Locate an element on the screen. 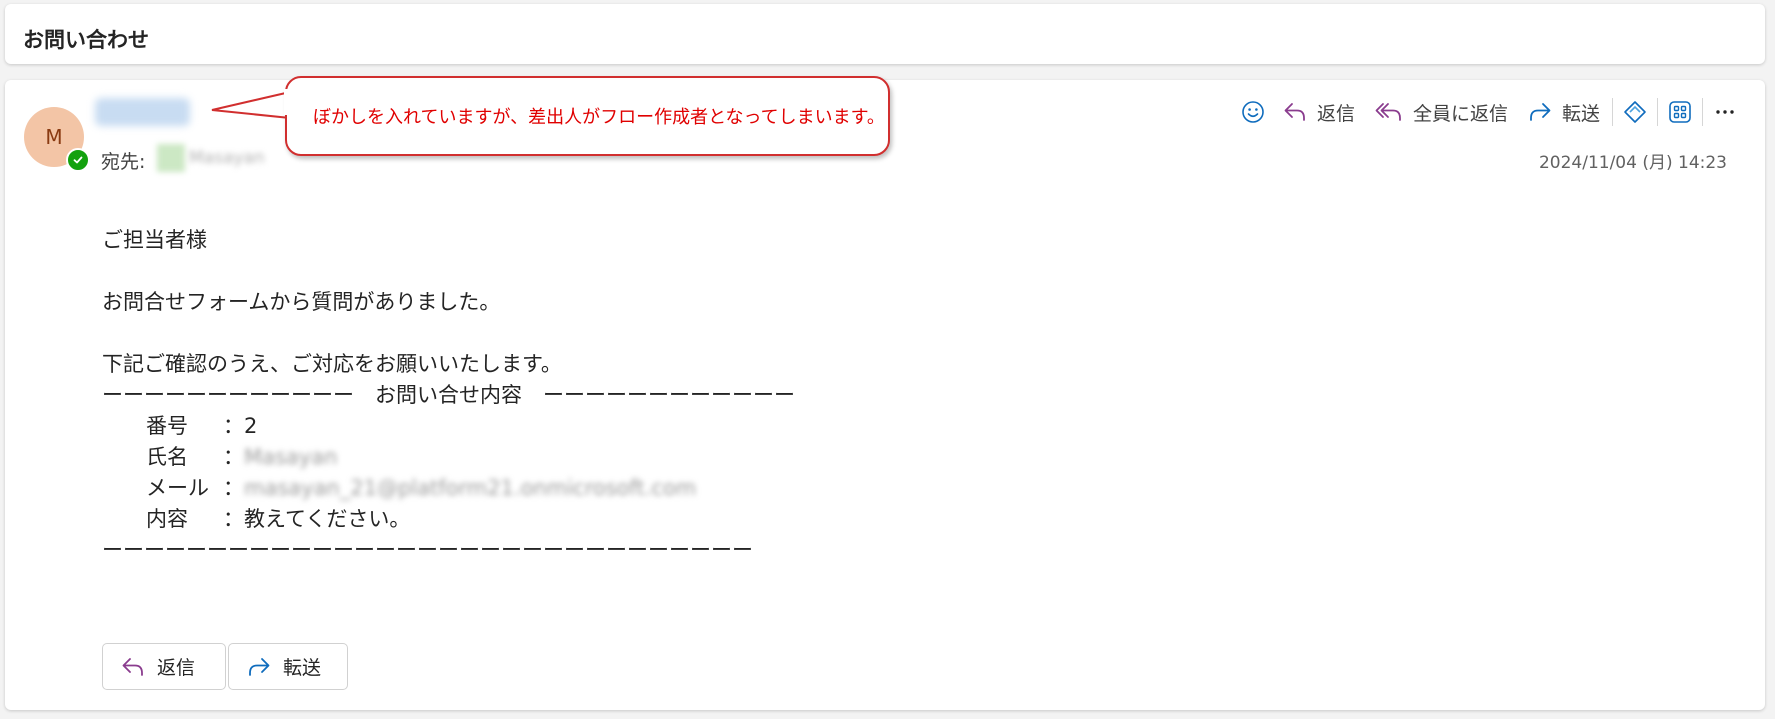 This screenshot has height=719, width=1775. body-greeting: ご担当者様 is located at coordinates (154, 240).